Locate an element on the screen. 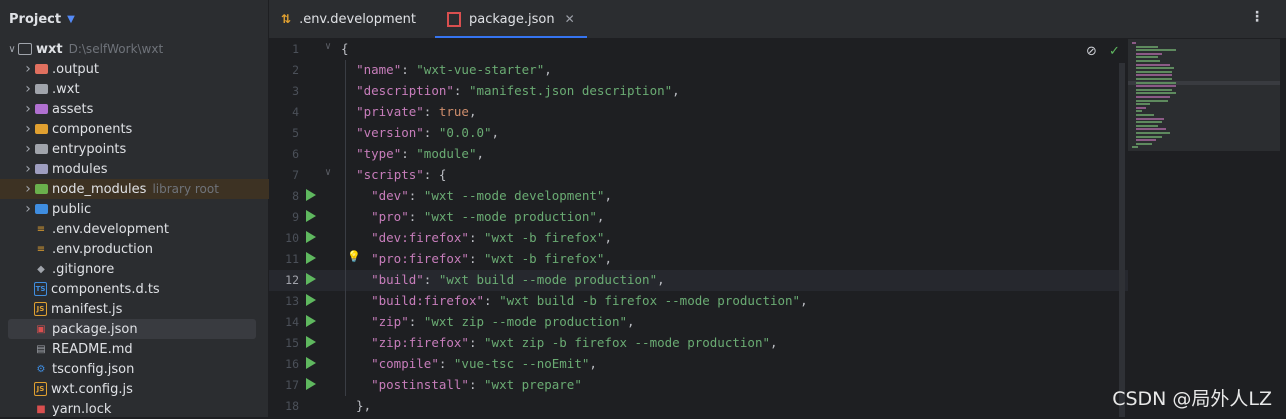 The width and height of the screenshot is (1286, 419). reader-mode-eye-icon: ⊘ is located at coordinates (1091, 51).